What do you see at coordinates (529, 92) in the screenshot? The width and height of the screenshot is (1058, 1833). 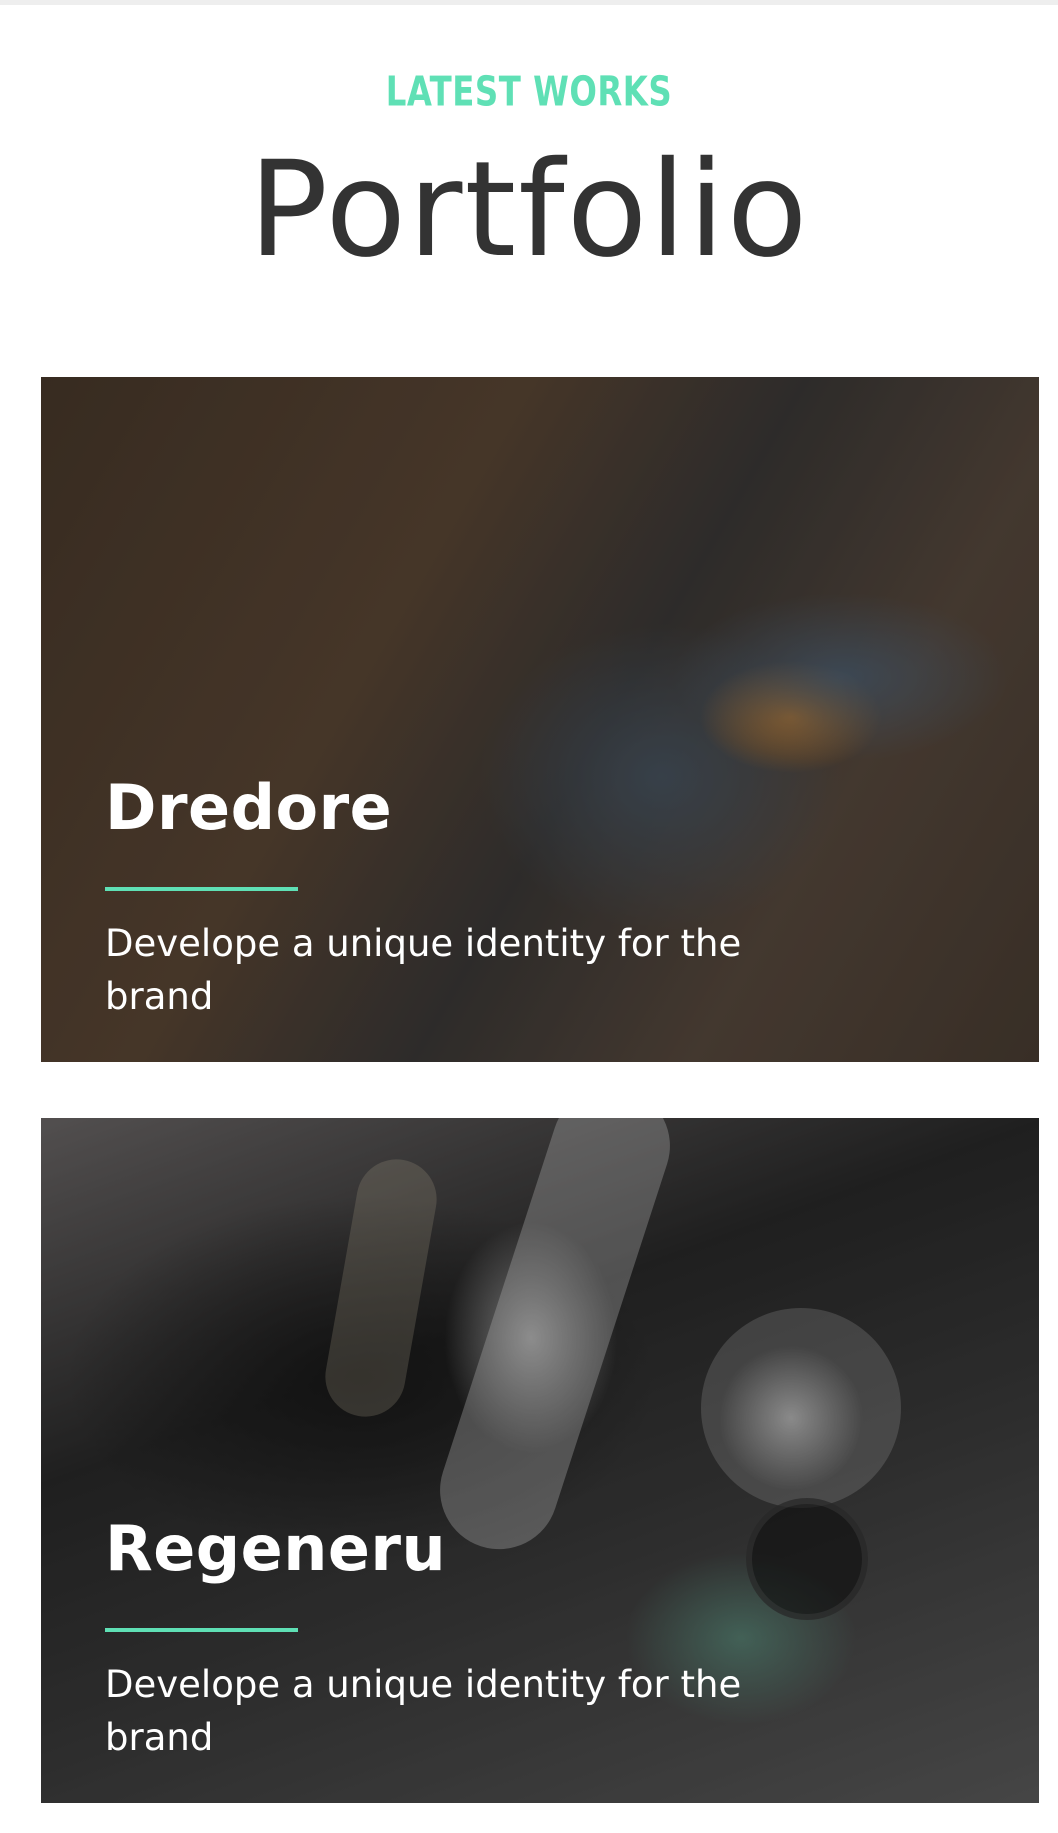 I see `section-eyebrow: LATEST WORKS` at bounding box center [529, 92].